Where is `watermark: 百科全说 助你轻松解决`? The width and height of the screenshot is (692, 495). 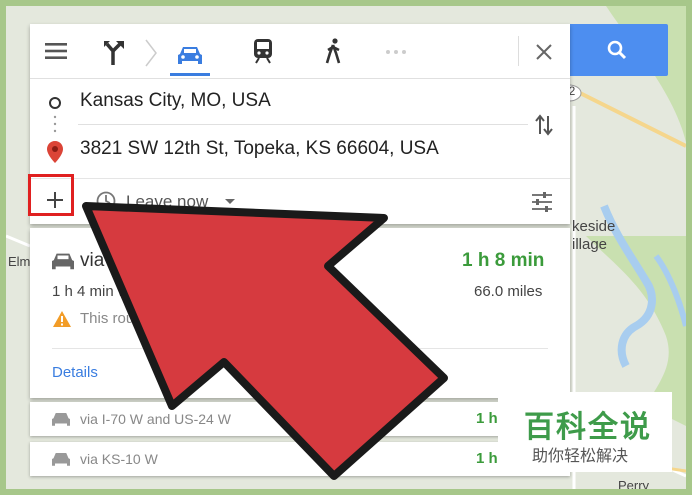
watermark: 百科全说 助你轻松解决 is located at coordinates (585, 432).